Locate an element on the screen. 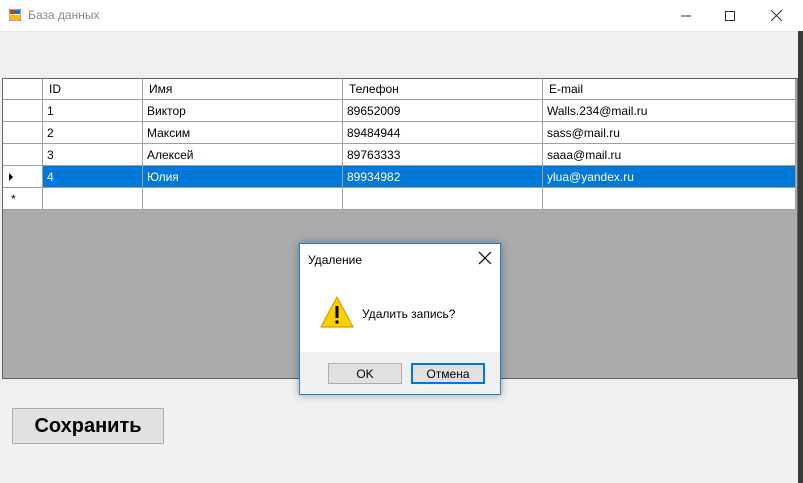 This screenshot has height=483, width=803. minimize-icon is located at coordinates (686, 15).